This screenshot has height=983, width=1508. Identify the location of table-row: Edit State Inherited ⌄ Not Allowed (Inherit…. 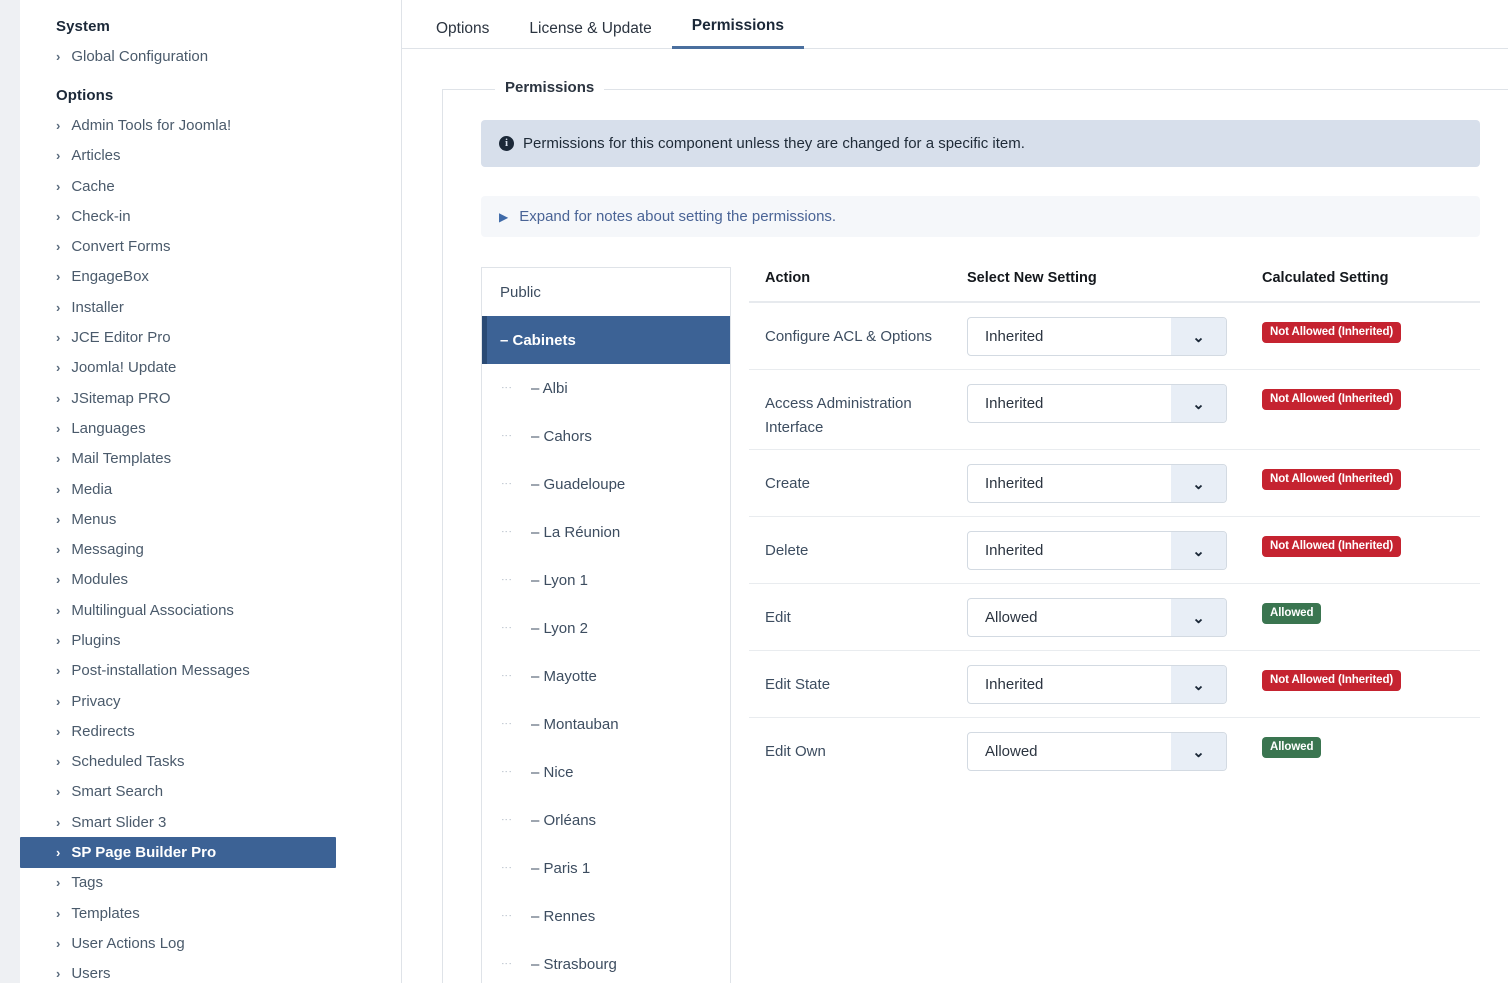
(1114, 685).